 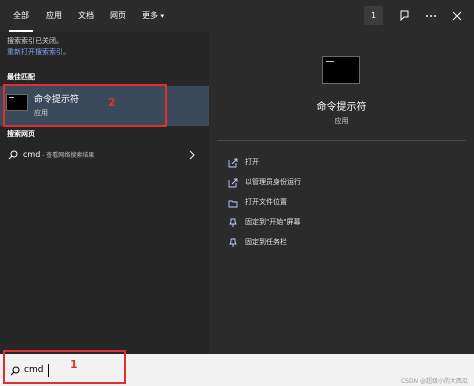 I want to click on rewards-badge: 1, so click(x=373, y=15).